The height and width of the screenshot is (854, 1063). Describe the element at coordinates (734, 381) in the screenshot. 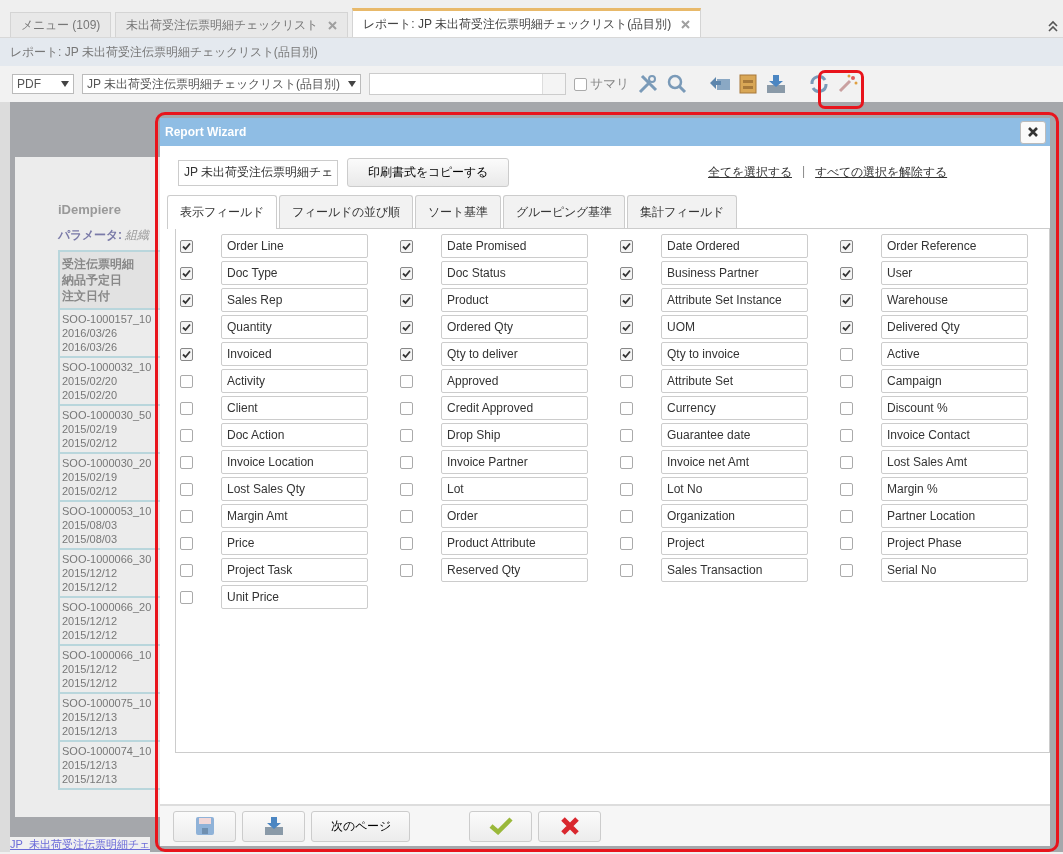

I see `field-name: Attribute Set` at that location.